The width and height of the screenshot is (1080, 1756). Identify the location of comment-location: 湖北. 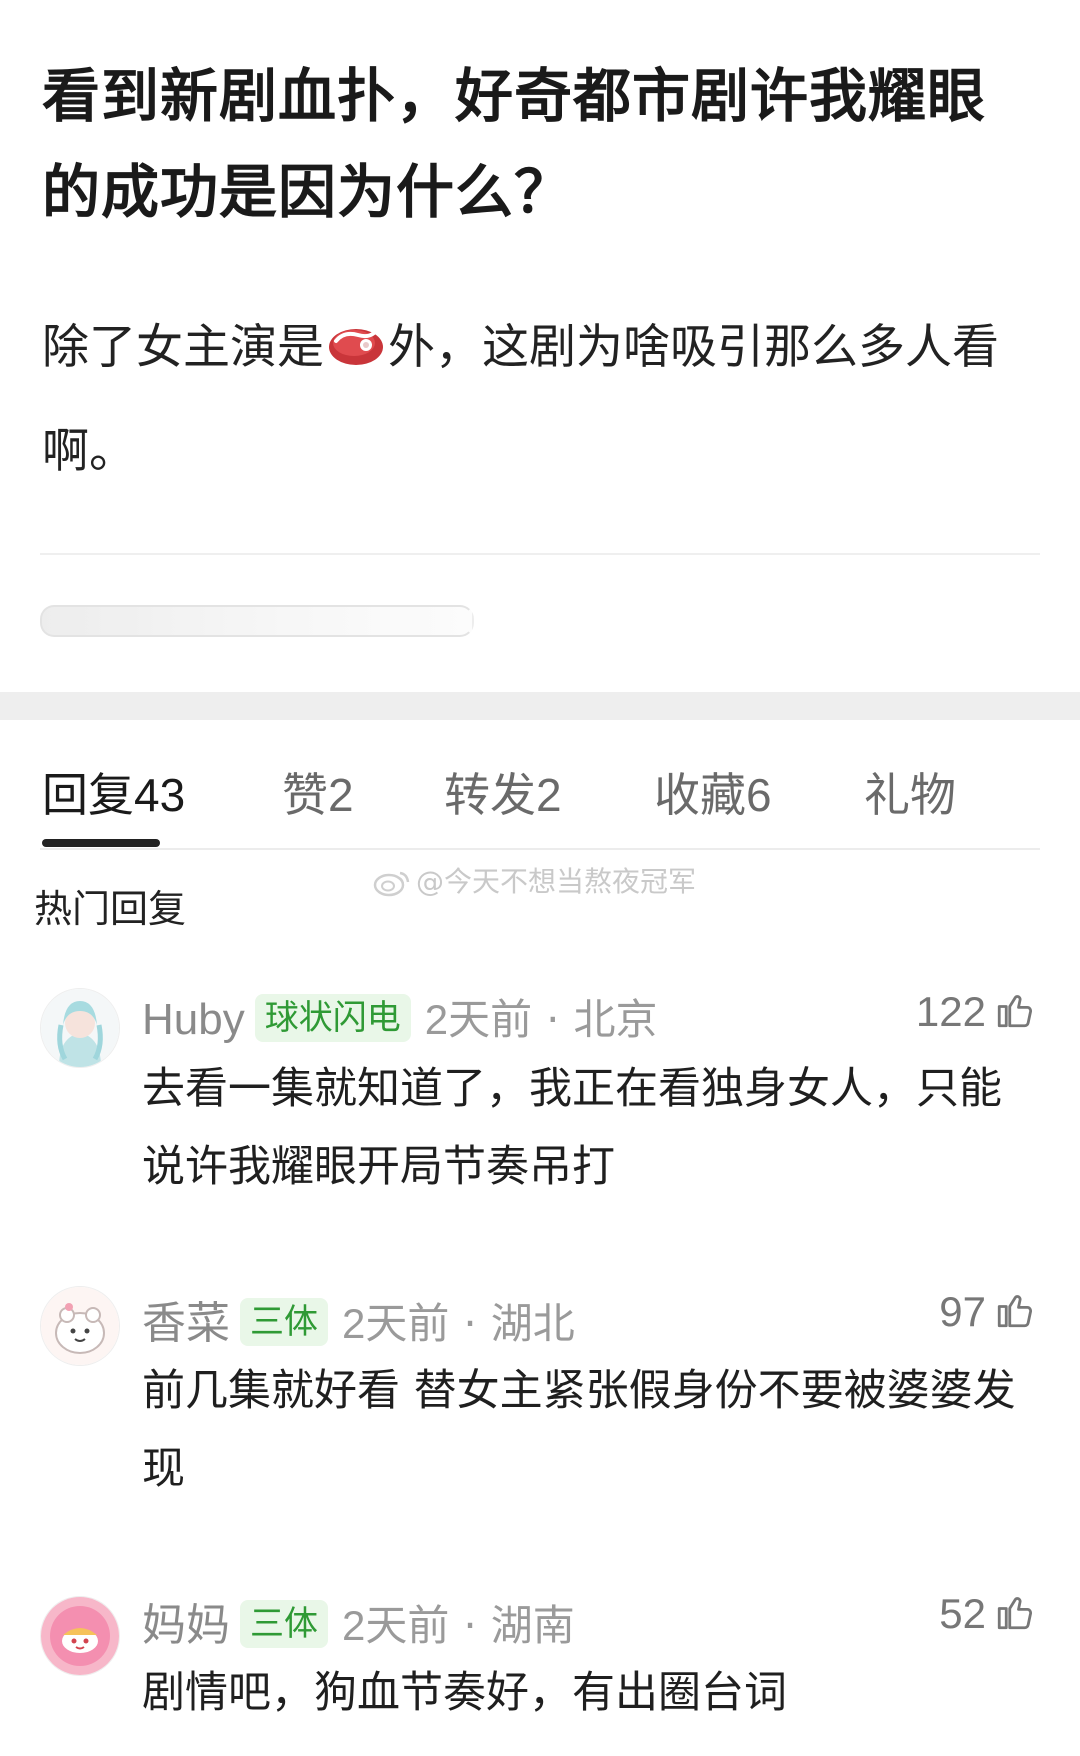
(532, 1323).